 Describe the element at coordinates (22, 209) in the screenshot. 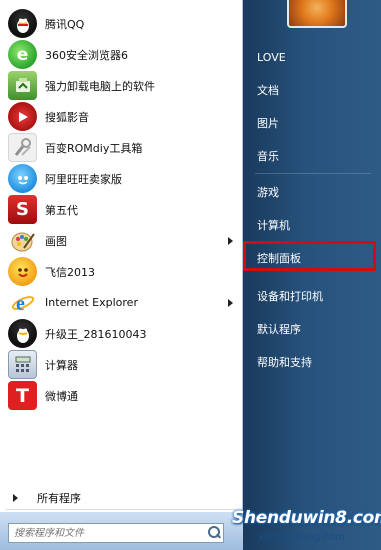

I see `fifth-gen-icon: S` at that location.